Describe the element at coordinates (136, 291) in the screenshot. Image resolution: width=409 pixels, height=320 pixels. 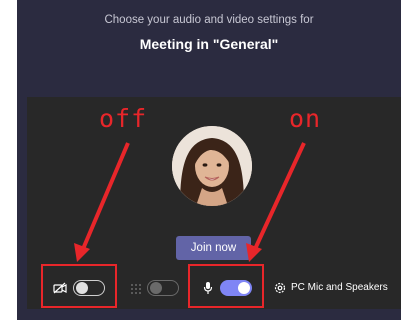
I see `background-blur-icon` at that location.